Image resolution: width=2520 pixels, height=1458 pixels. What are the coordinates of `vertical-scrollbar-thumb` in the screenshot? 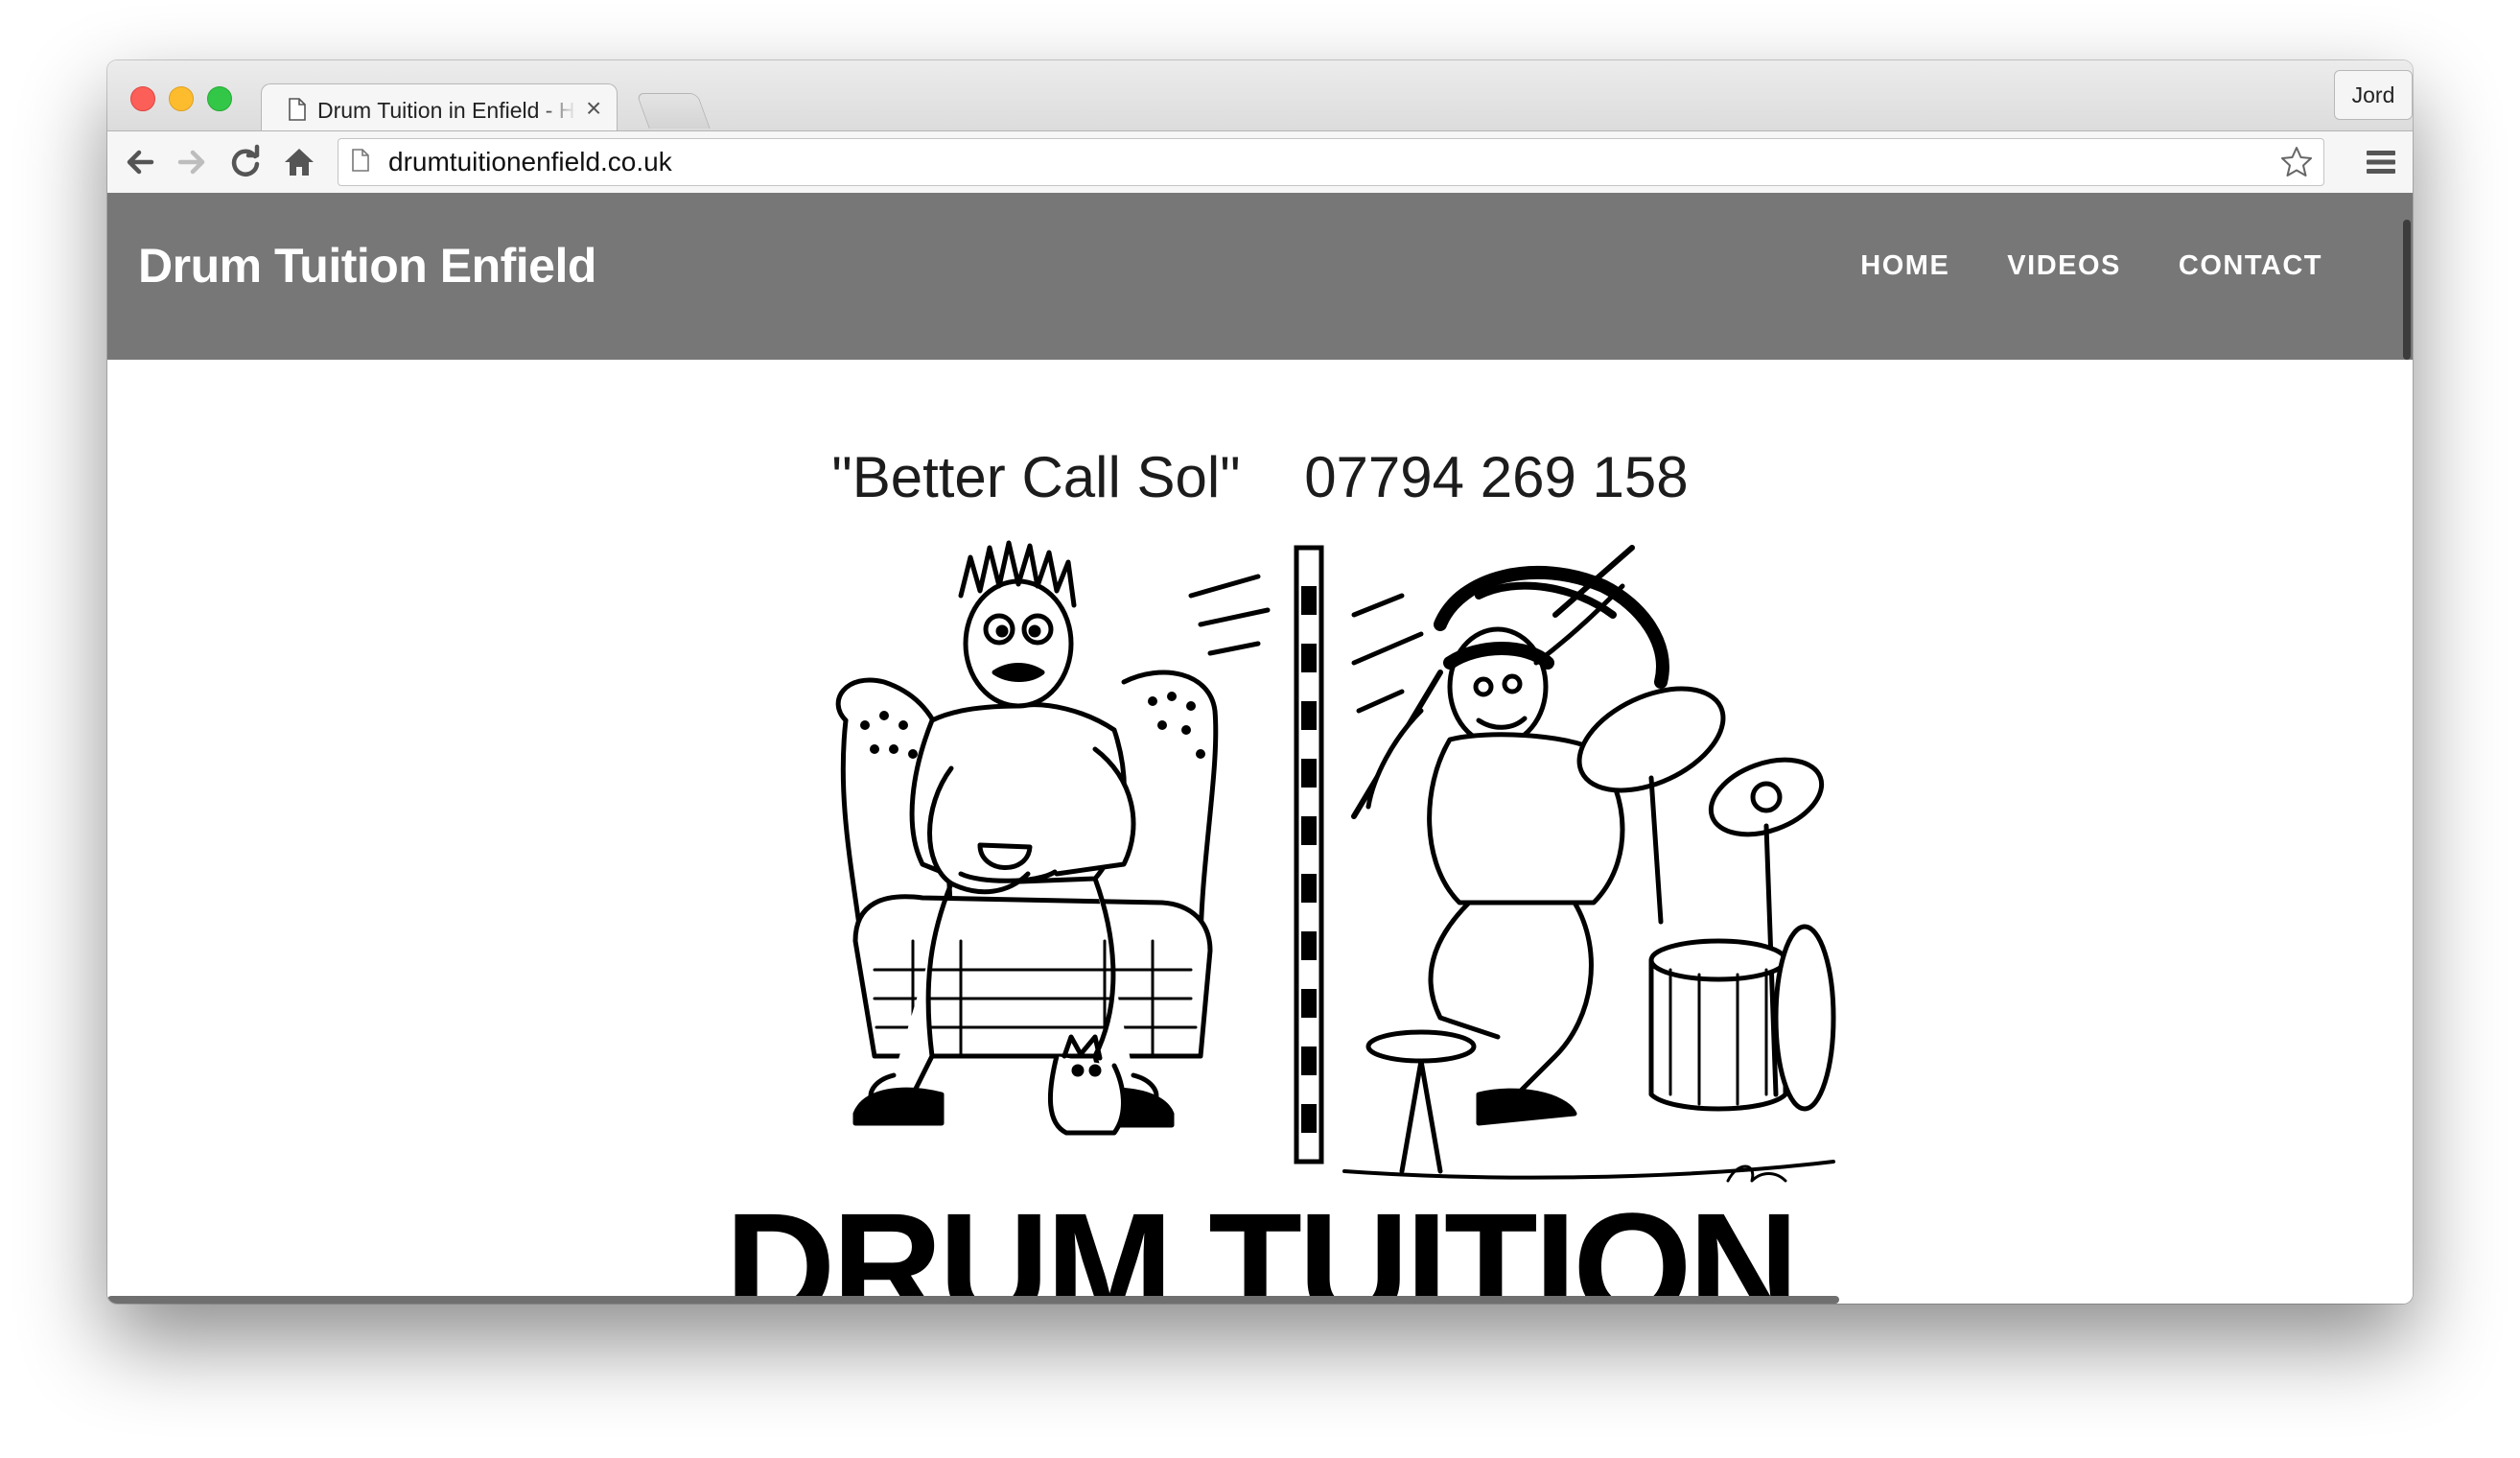 It's located at (2407, 290).